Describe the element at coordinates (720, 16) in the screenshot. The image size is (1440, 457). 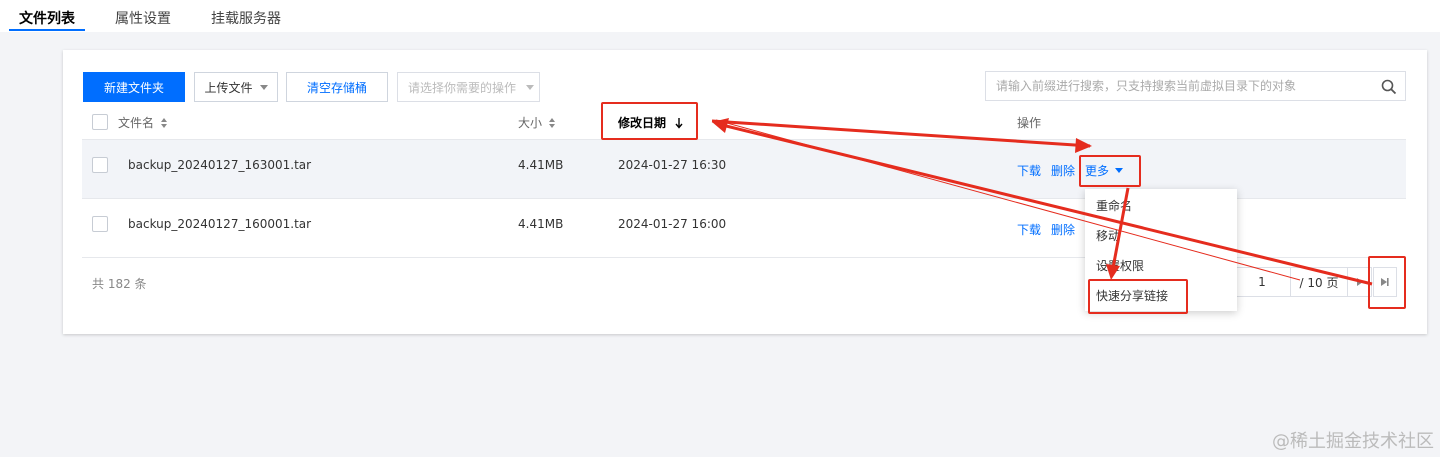
I see `tab-bar: 文件列表 属性设置 挂载服务器` at that location.